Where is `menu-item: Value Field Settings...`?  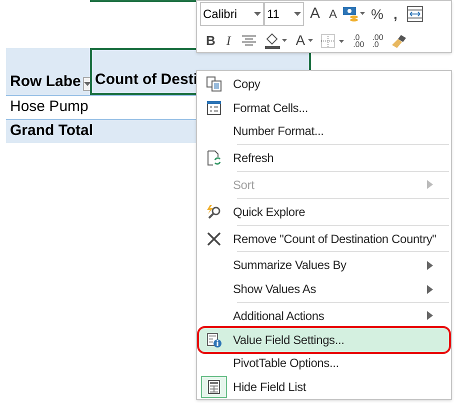 menu-item: Value Field Settings... is located at coordinates (324, 340).